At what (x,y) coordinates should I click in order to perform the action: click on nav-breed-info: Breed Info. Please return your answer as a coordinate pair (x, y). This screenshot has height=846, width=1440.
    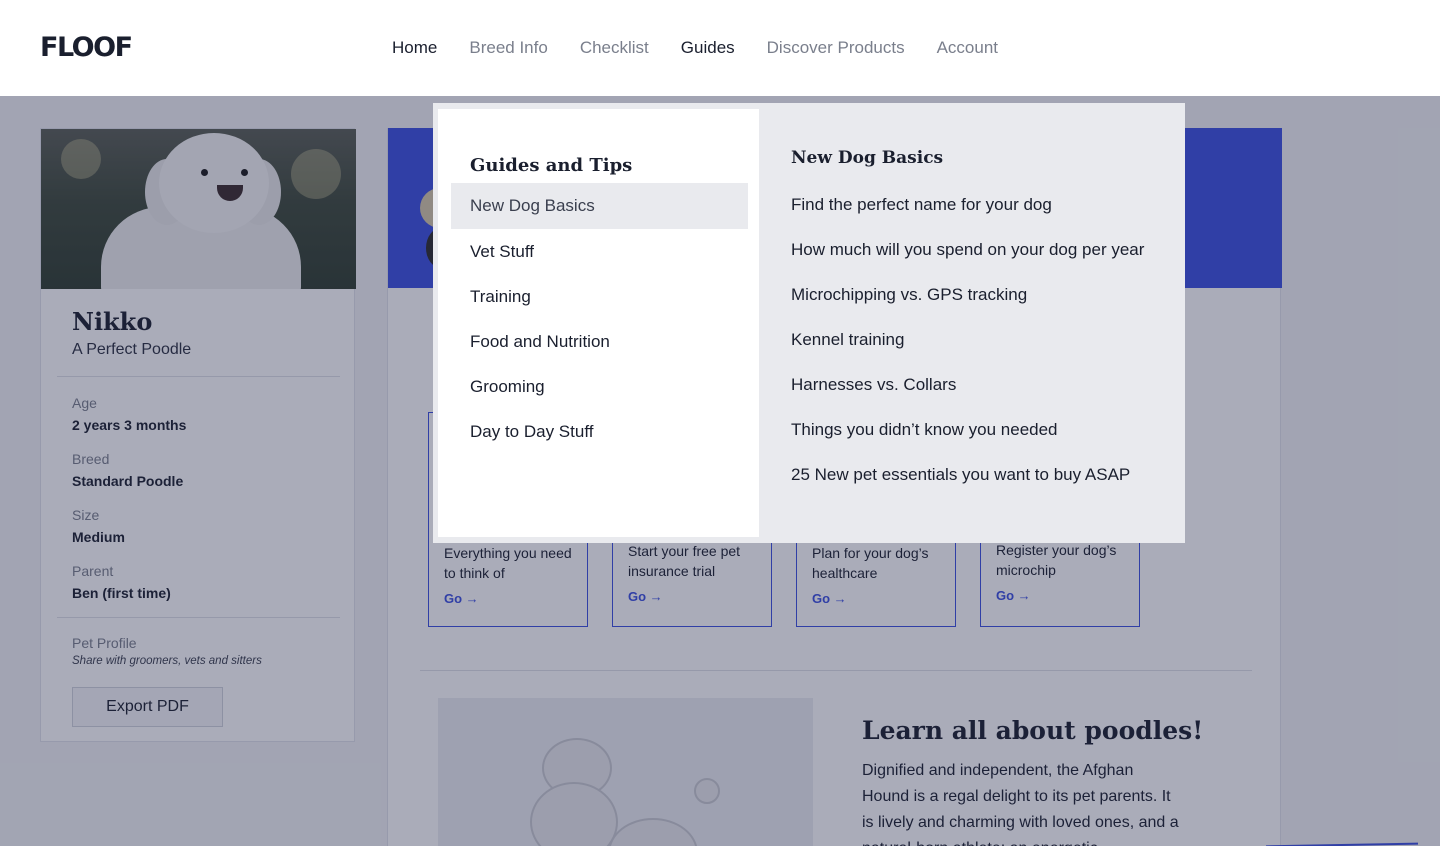
    Looking at the image, I should click on (508, 48).